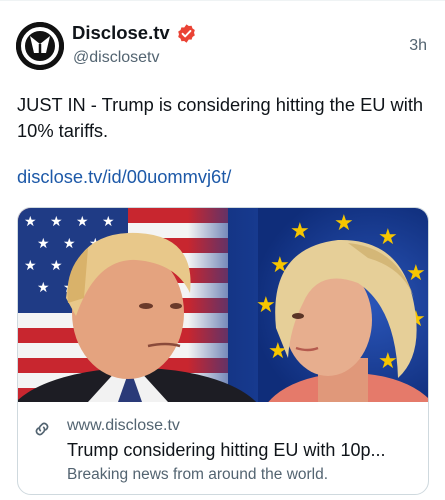 This screenshot has height=500, width=445. Describe the element at coordinates (186, 33) in the screenshot. I see `verified-badge-icon` at that location.